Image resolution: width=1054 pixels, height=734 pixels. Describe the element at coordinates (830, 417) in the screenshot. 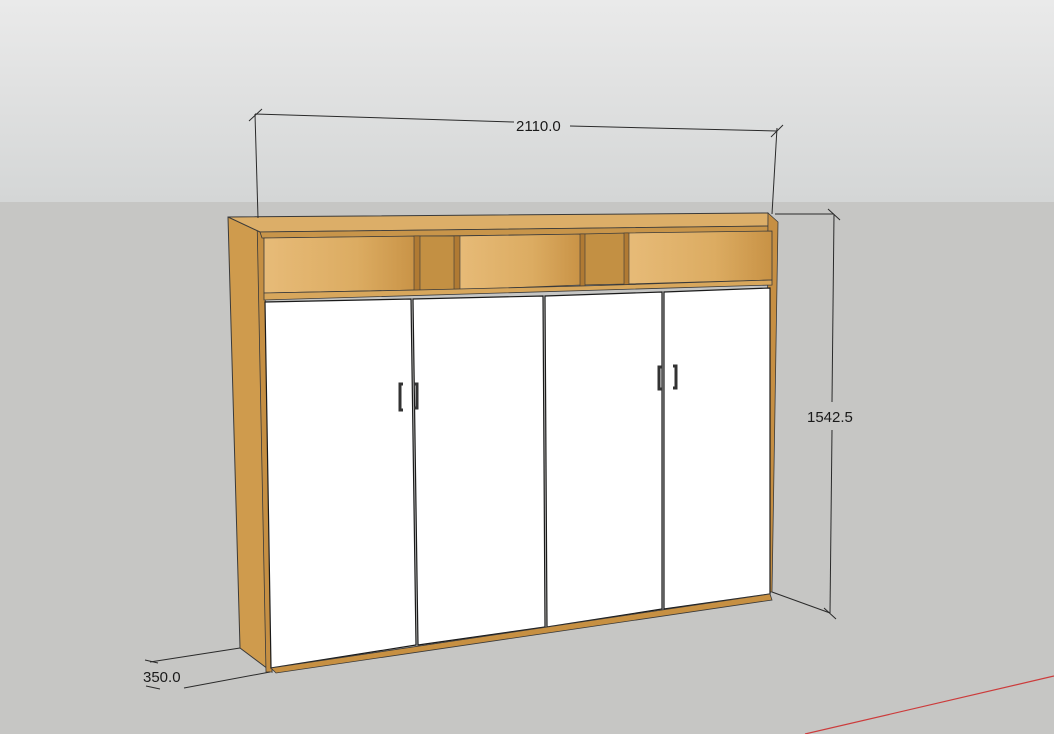

I see `dimension-height-label: 1542.5` at that location.